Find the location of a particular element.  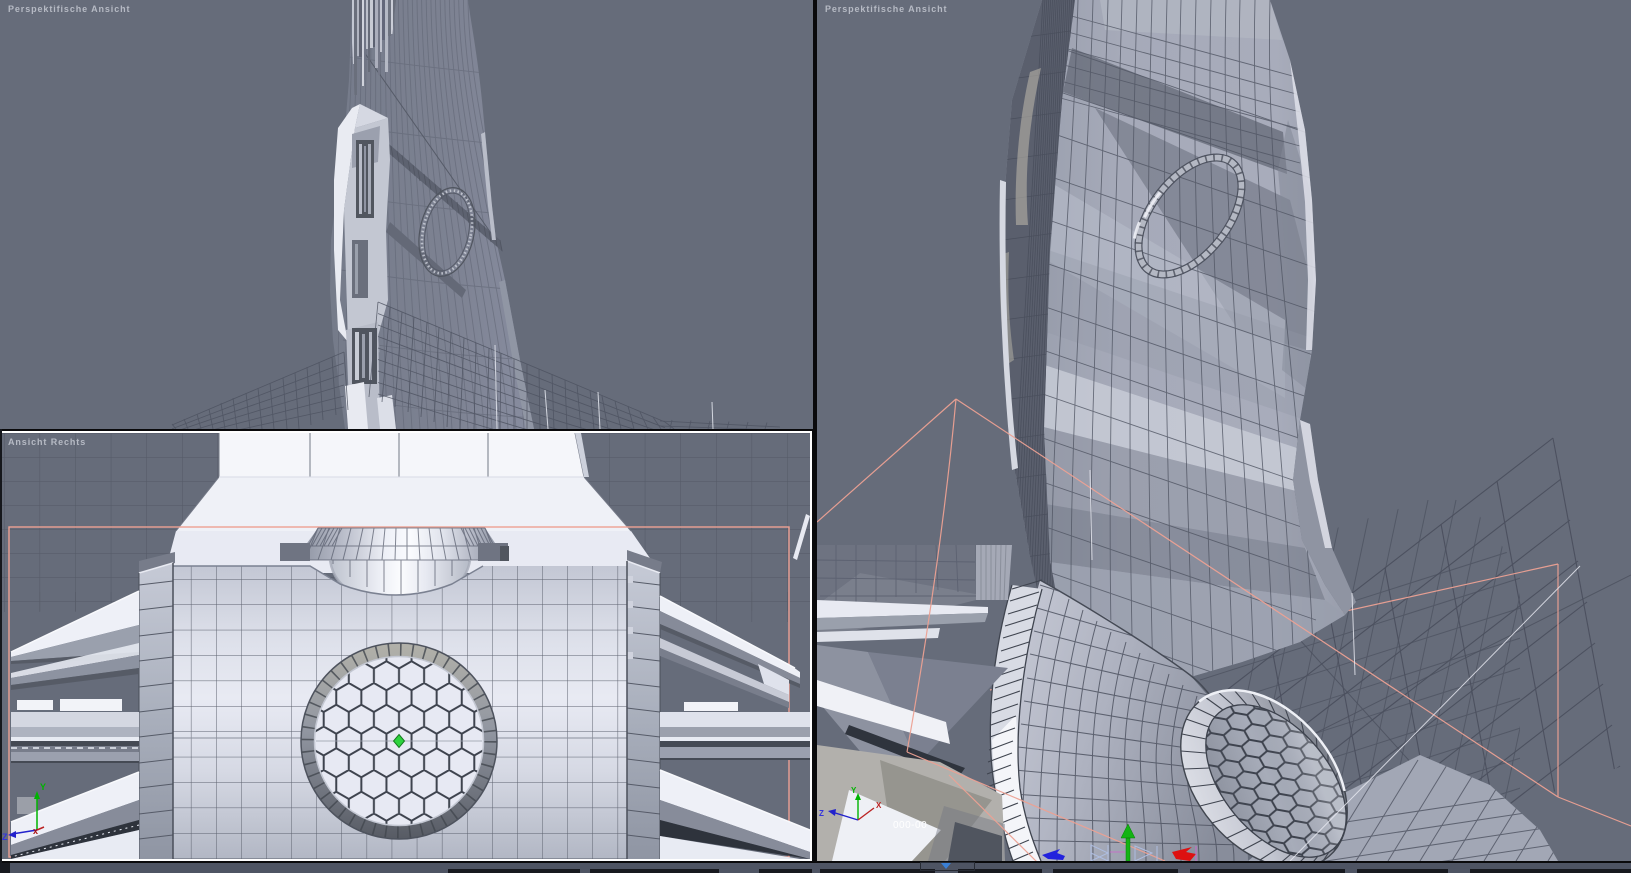

svg-text: 000-00 is located at coordinates (910, 825).